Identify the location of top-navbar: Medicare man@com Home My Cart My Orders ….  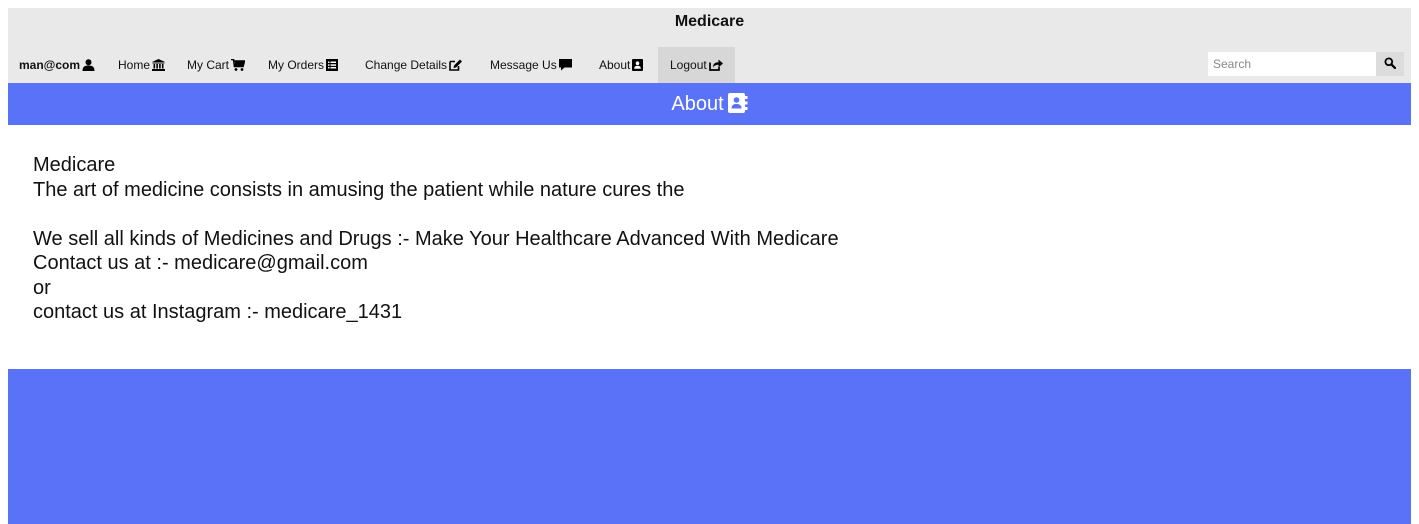
(709, 45).